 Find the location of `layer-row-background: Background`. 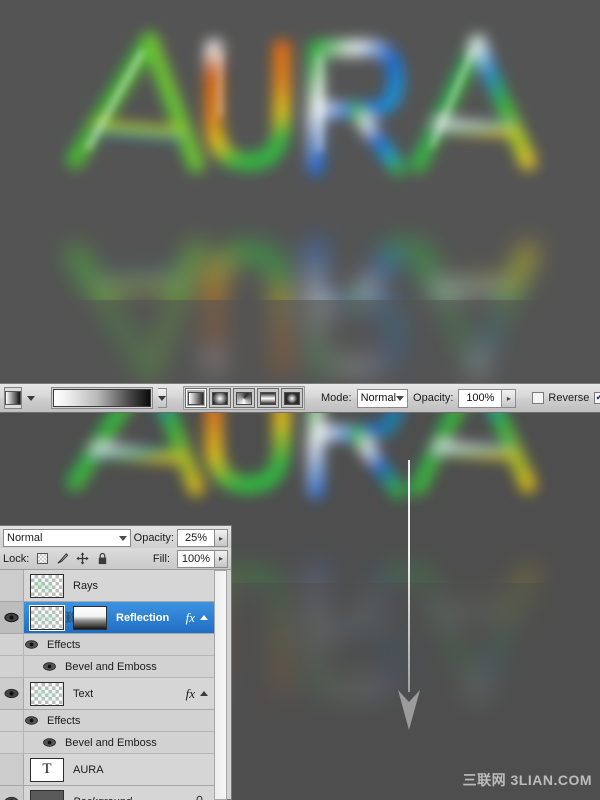

layer-row-background: Background is located at coordinates (107, 793).